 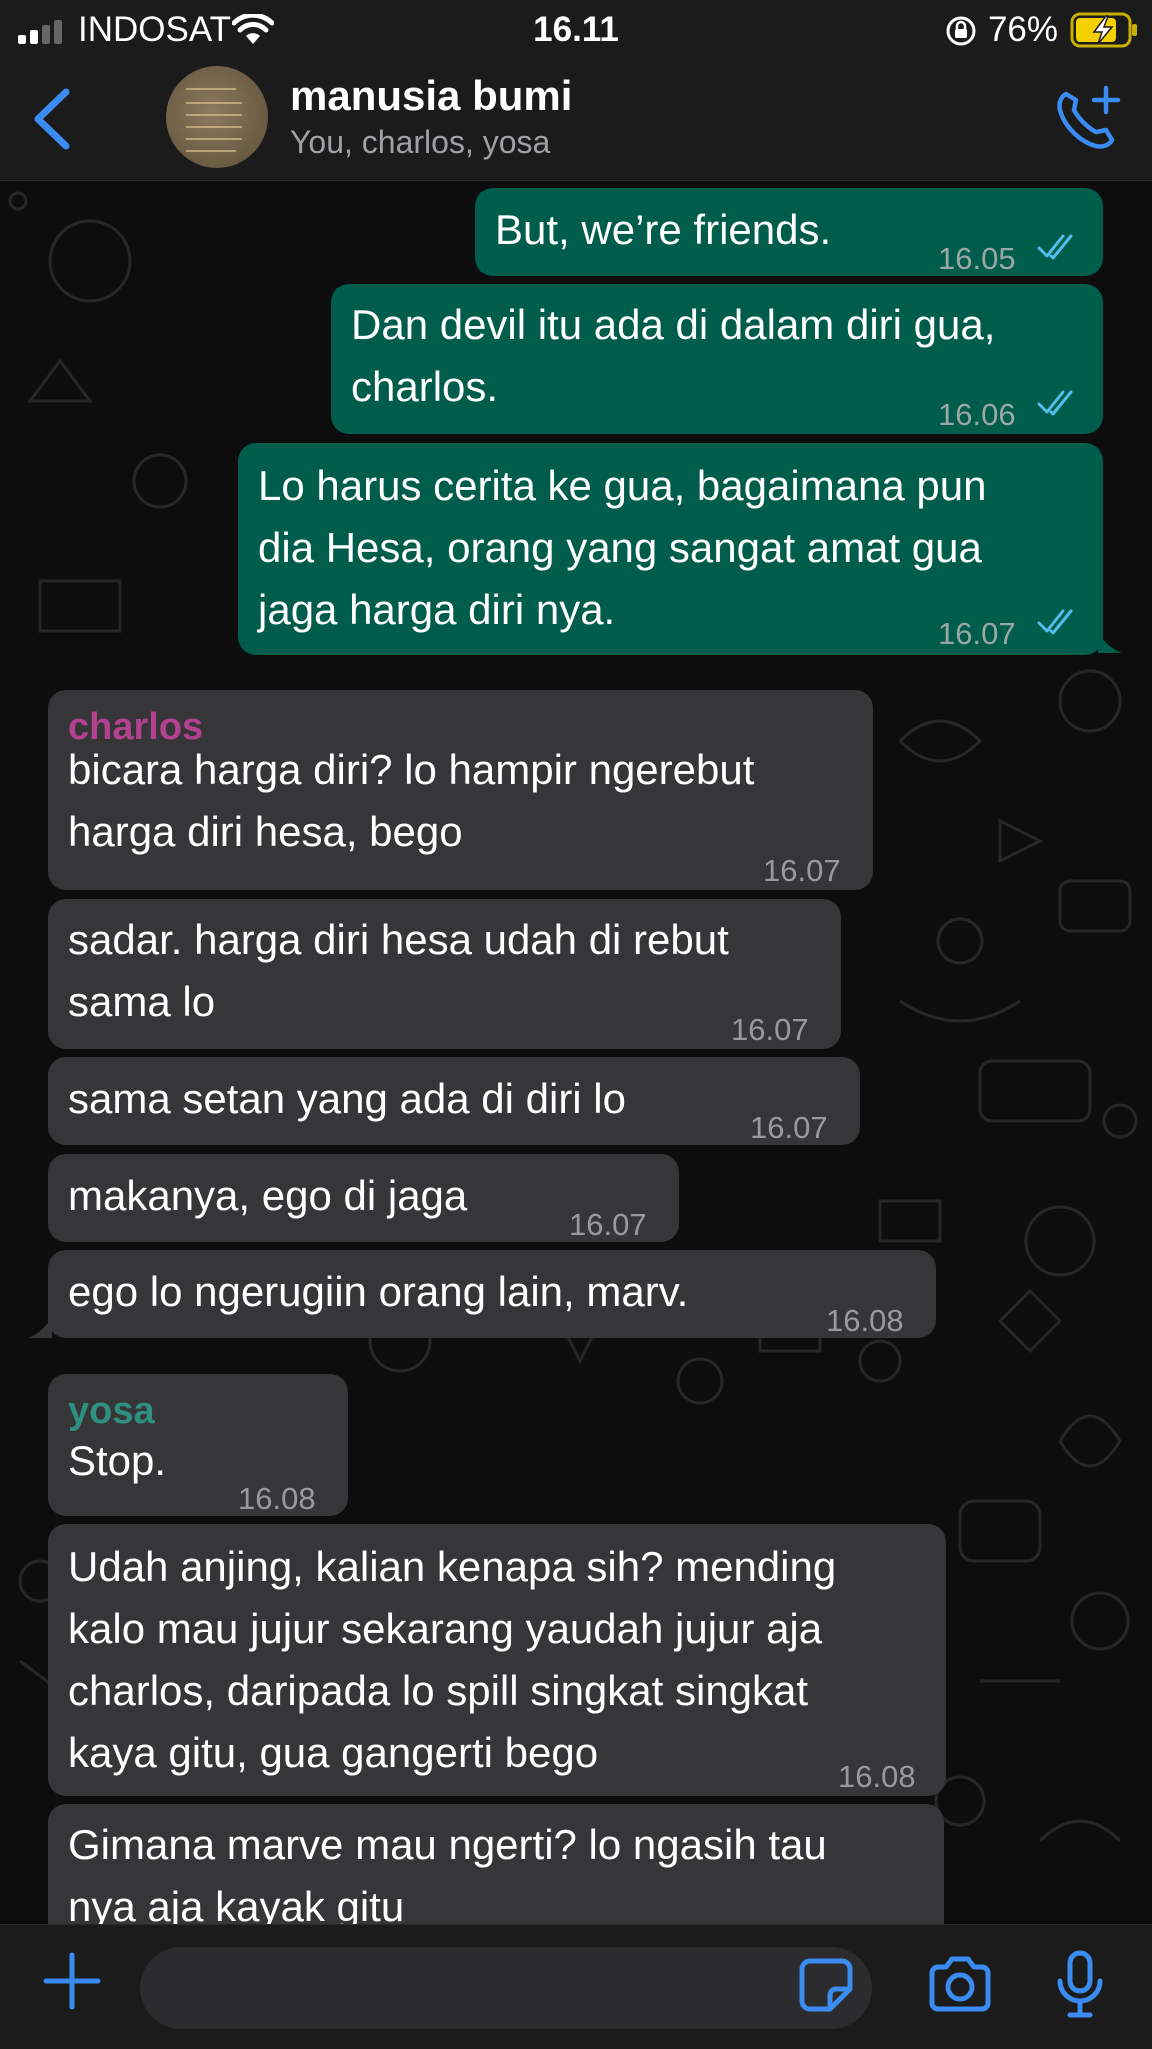 I want to click on message-incoming: makanya, ego di jaga 16.07, so click(x=363, y=1198).